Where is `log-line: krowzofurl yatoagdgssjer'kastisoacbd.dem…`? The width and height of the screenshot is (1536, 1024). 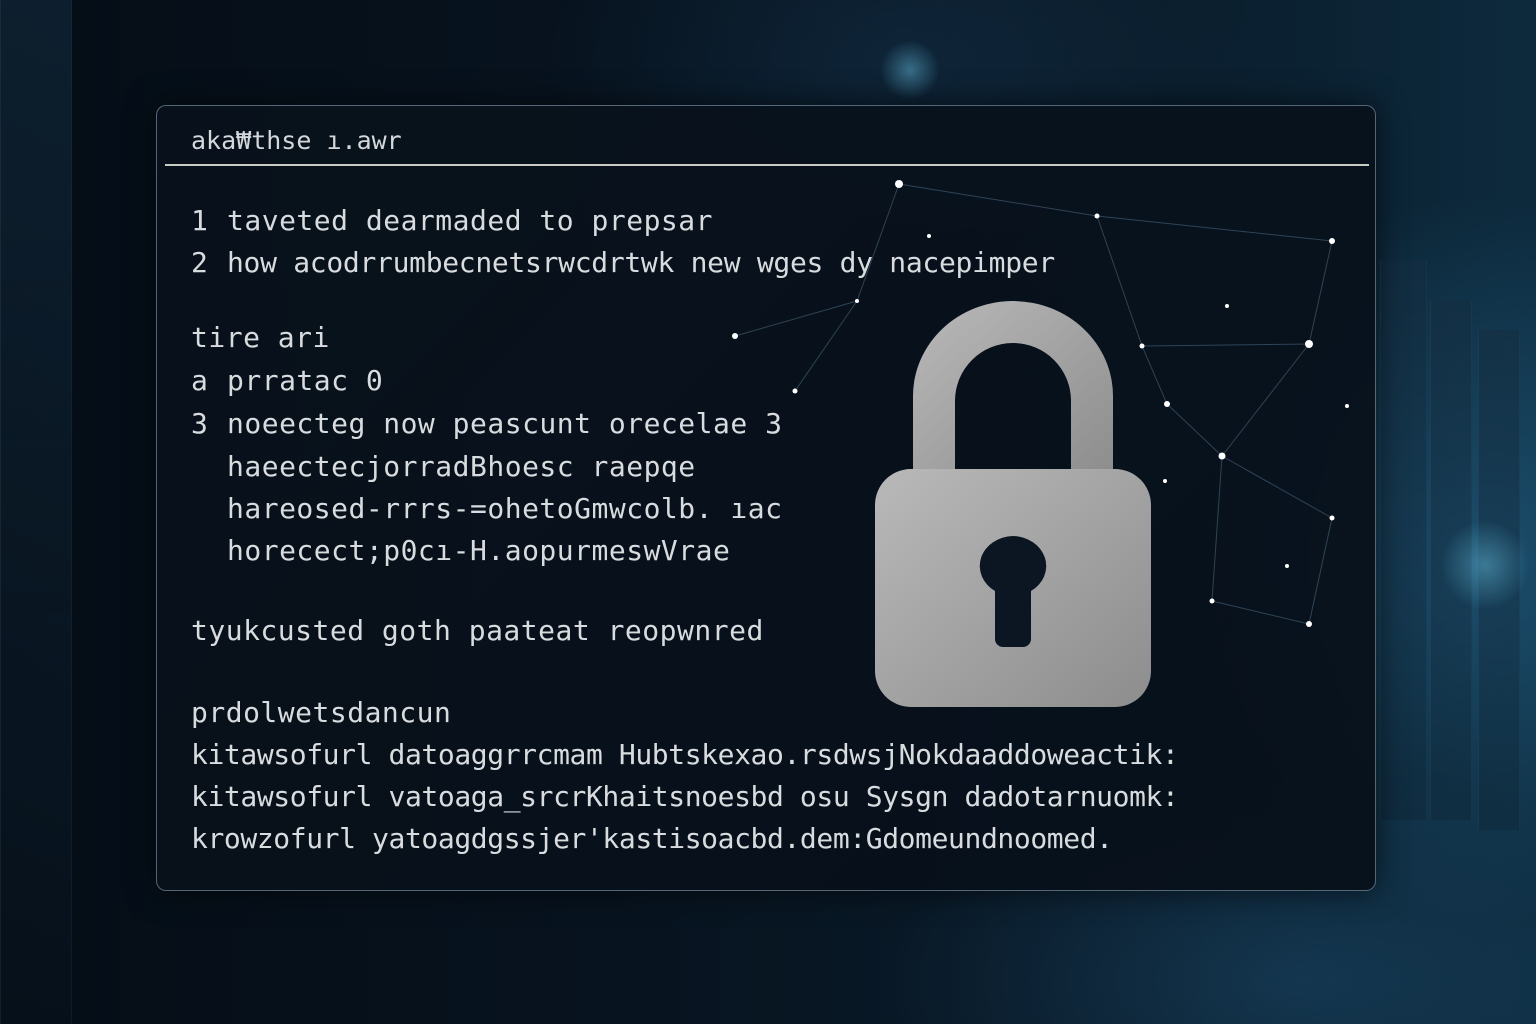 log-line: krowzofurl yatoagdgssjer'kastisoacbd.dem… is located at coordinates (652, 838).